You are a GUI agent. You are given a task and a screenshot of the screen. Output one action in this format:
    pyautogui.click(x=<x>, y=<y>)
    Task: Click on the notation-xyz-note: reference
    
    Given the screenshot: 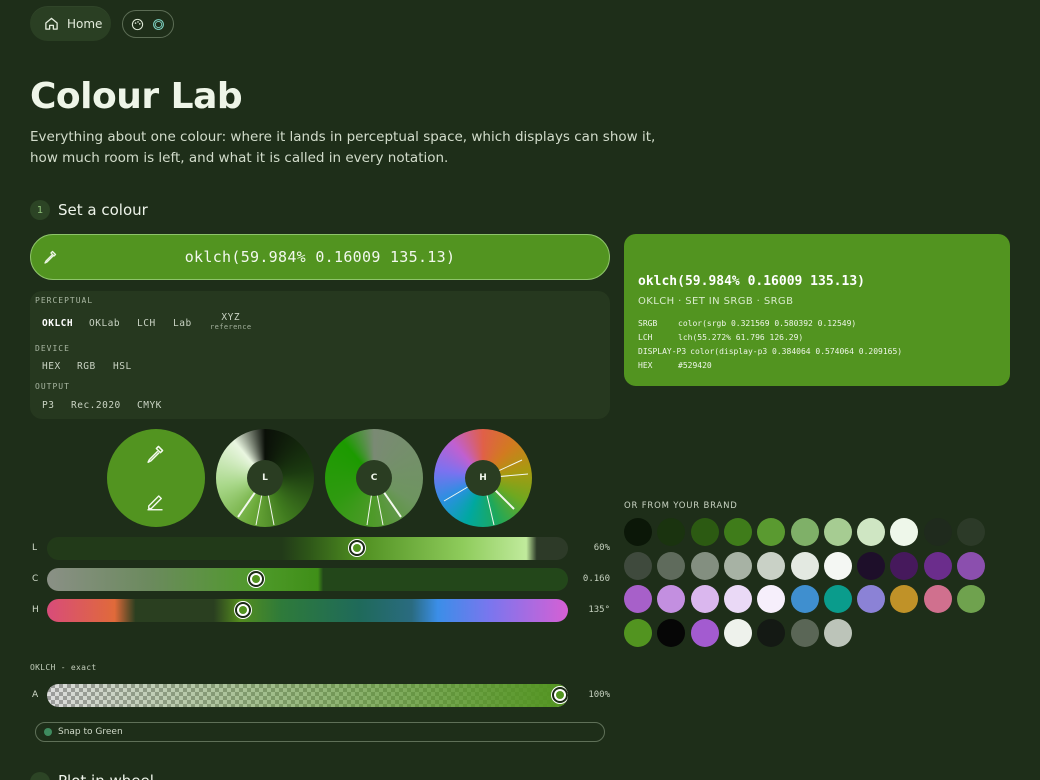 What is the action you would take?
    pyautogui.click(x=231, y=327)
    